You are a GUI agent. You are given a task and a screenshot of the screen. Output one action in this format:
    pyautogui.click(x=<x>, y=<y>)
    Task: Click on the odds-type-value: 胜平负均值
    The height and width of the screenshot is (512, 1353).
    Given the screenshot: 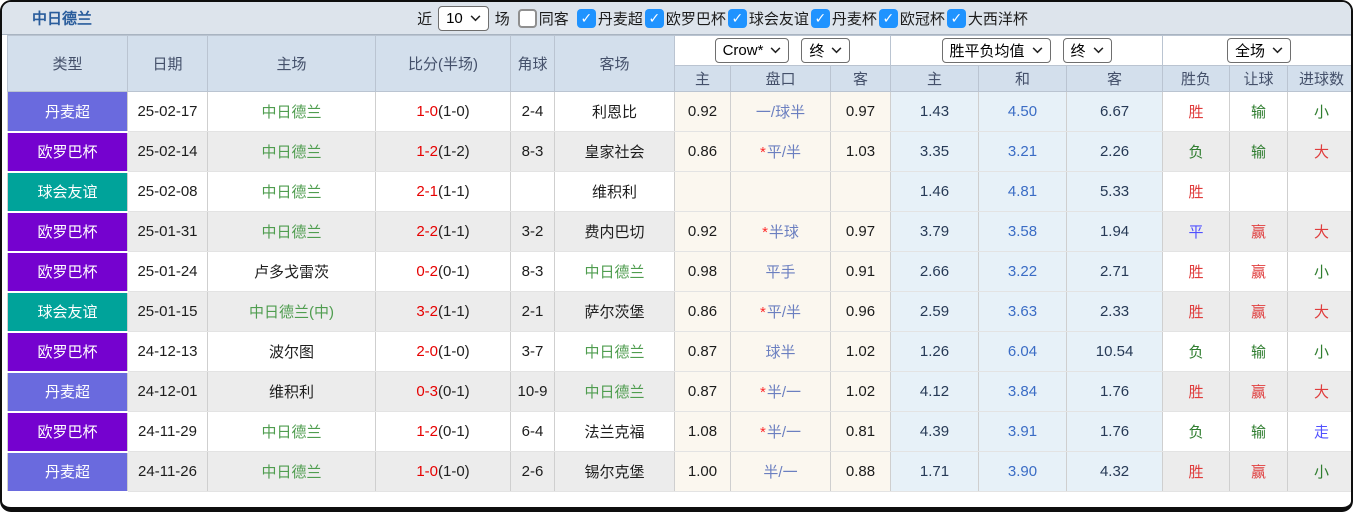 What is the action you would take?
    pyautogui.click(x=987, y=51)
    